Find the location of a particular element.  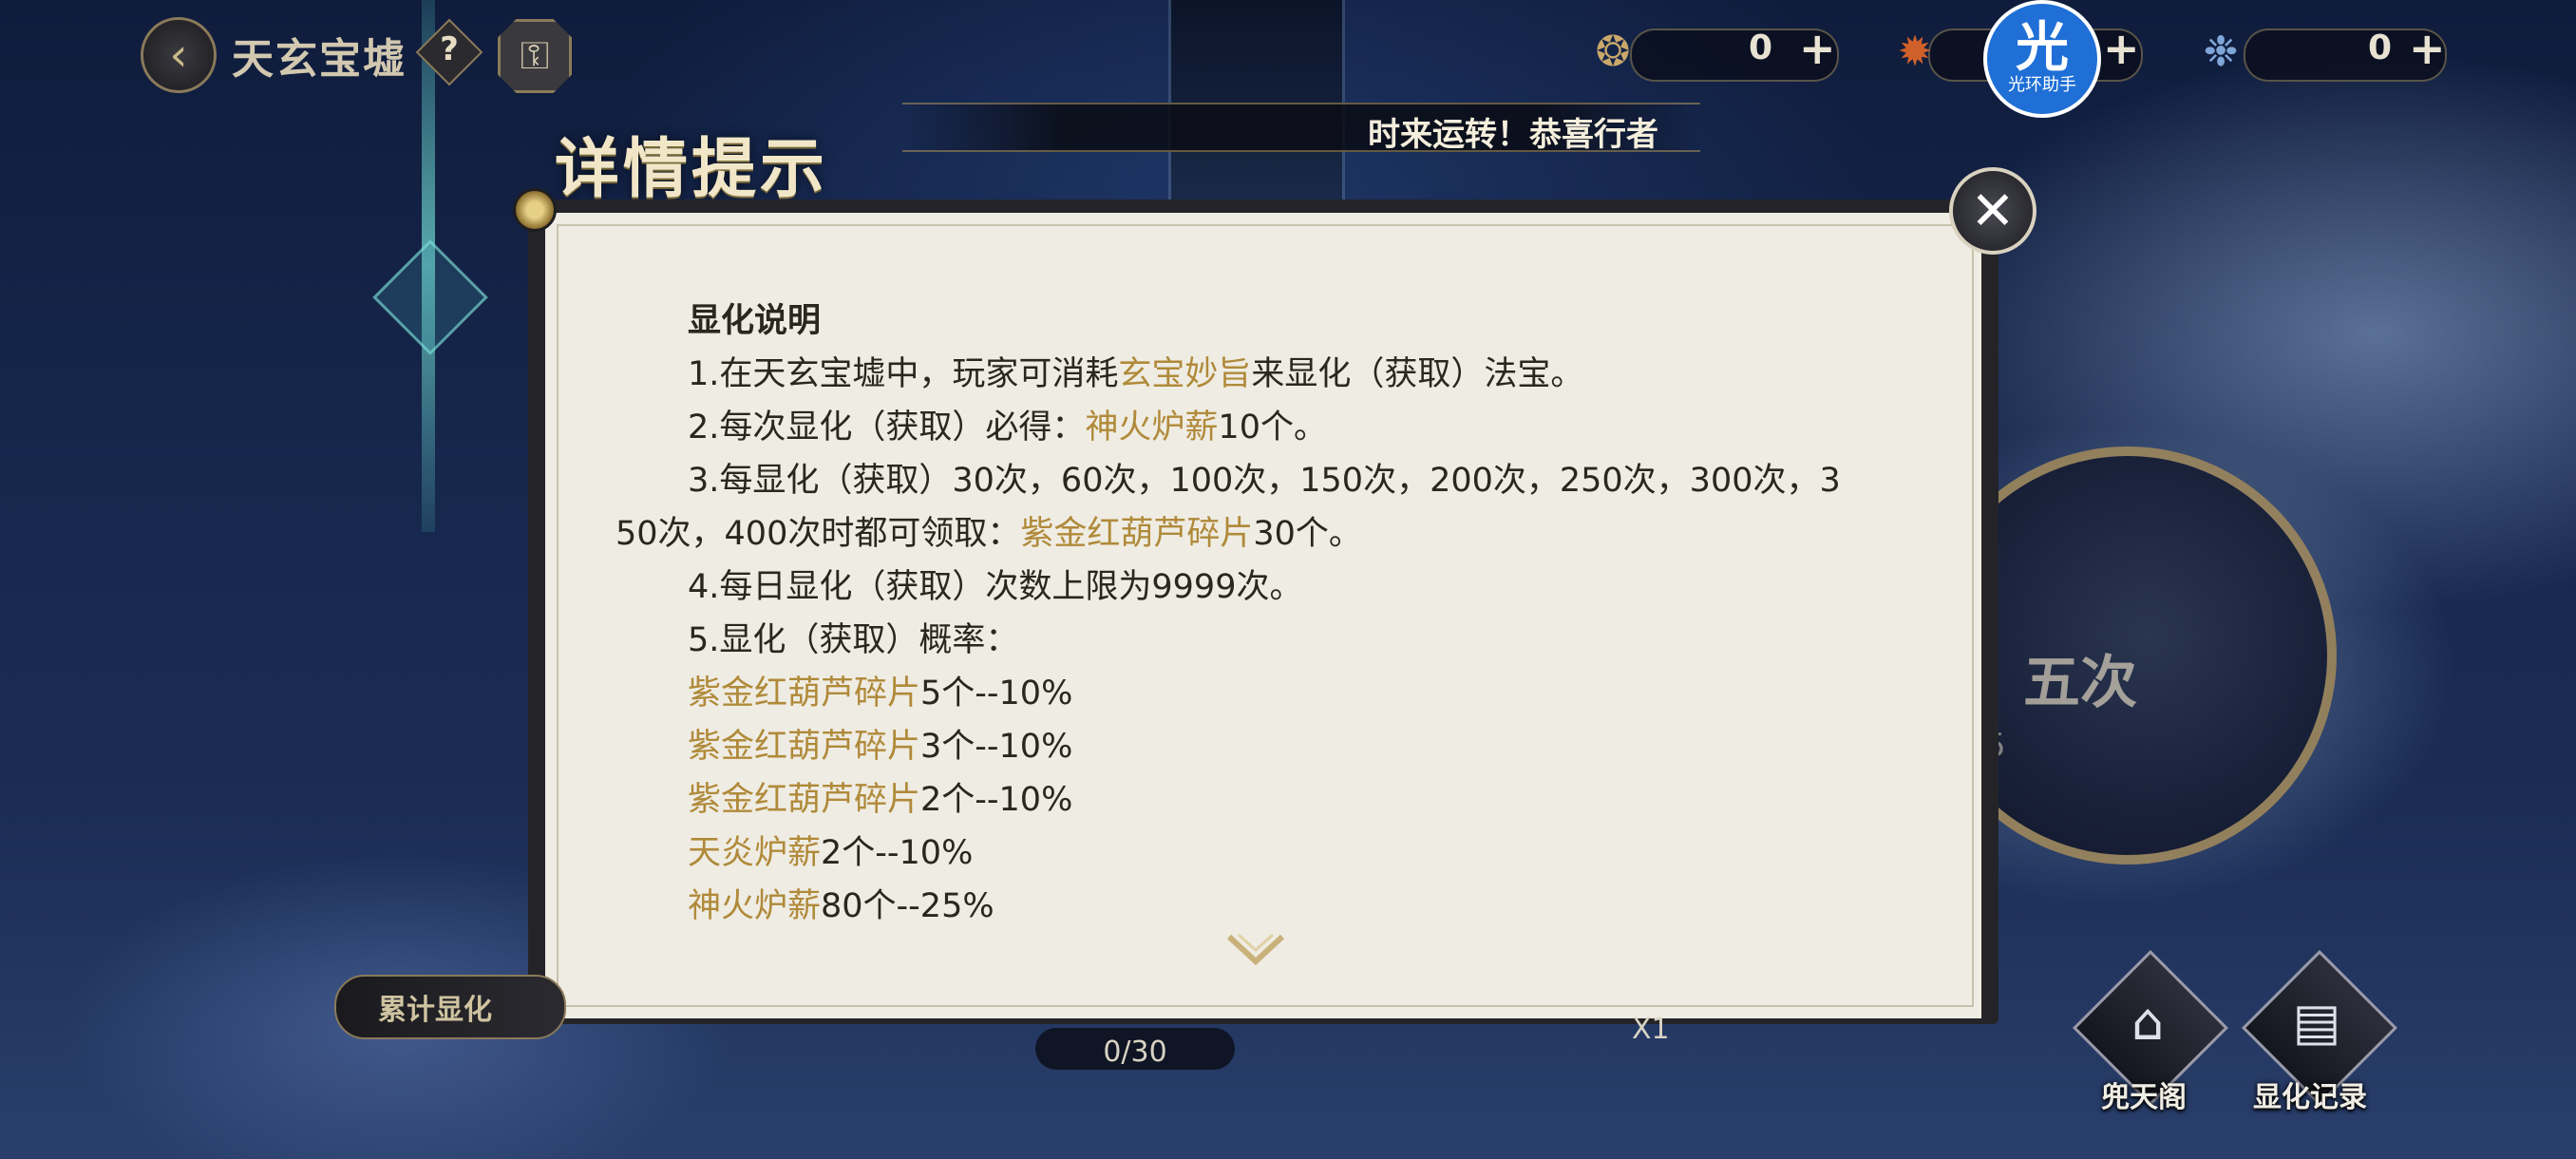

corner-ornament is located at coordinates (535, 210).